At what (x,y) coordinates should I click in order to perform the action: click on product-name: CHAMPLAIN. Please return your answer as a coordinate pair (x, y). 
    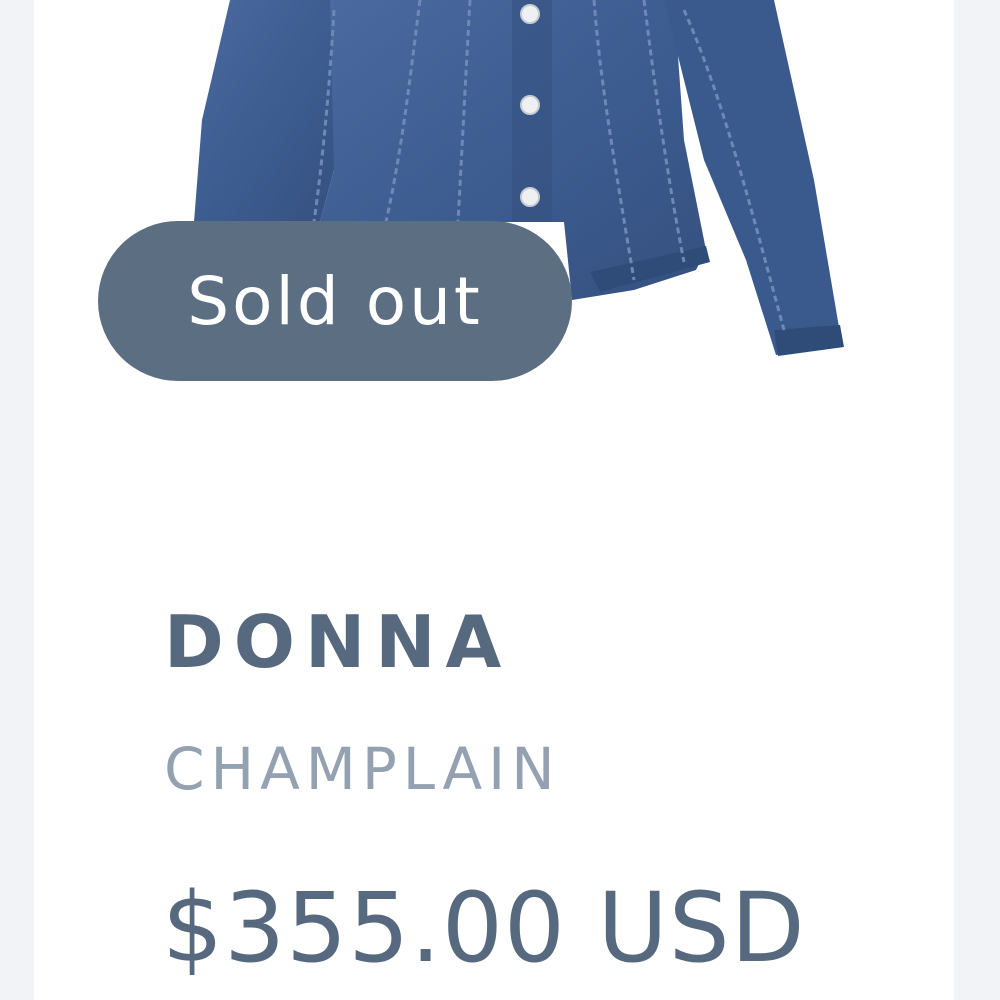
    Looking at the image, I should click on (362, 769).